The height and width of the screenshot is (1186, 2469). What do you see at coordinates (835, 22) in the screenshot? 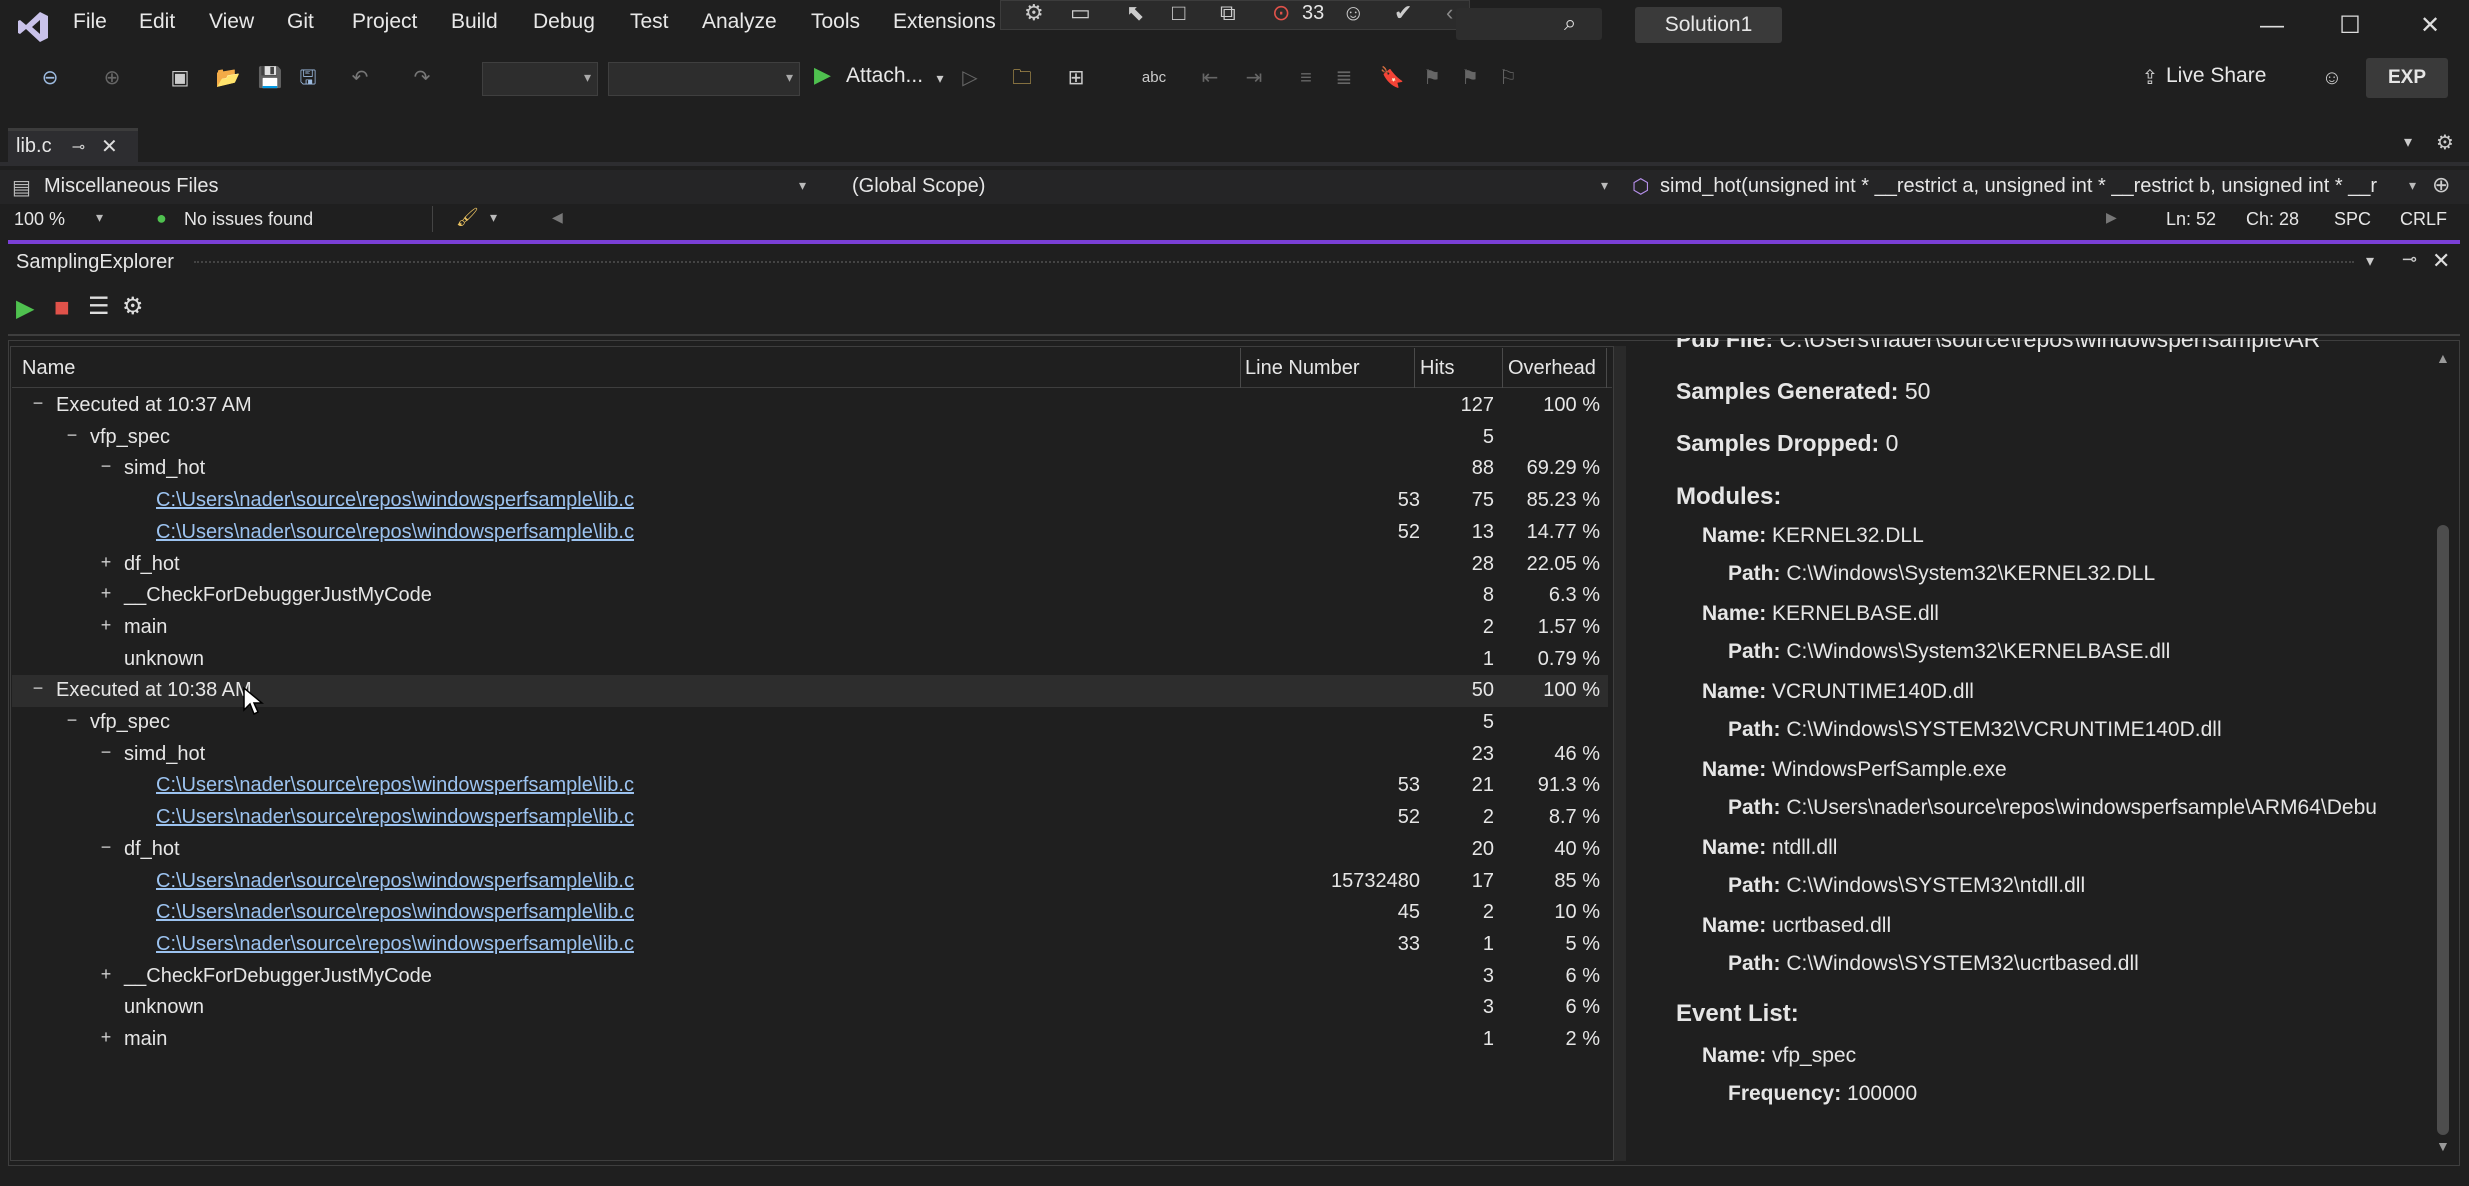
I see `menu-tools: Tools` at bounding box center [835, 22].